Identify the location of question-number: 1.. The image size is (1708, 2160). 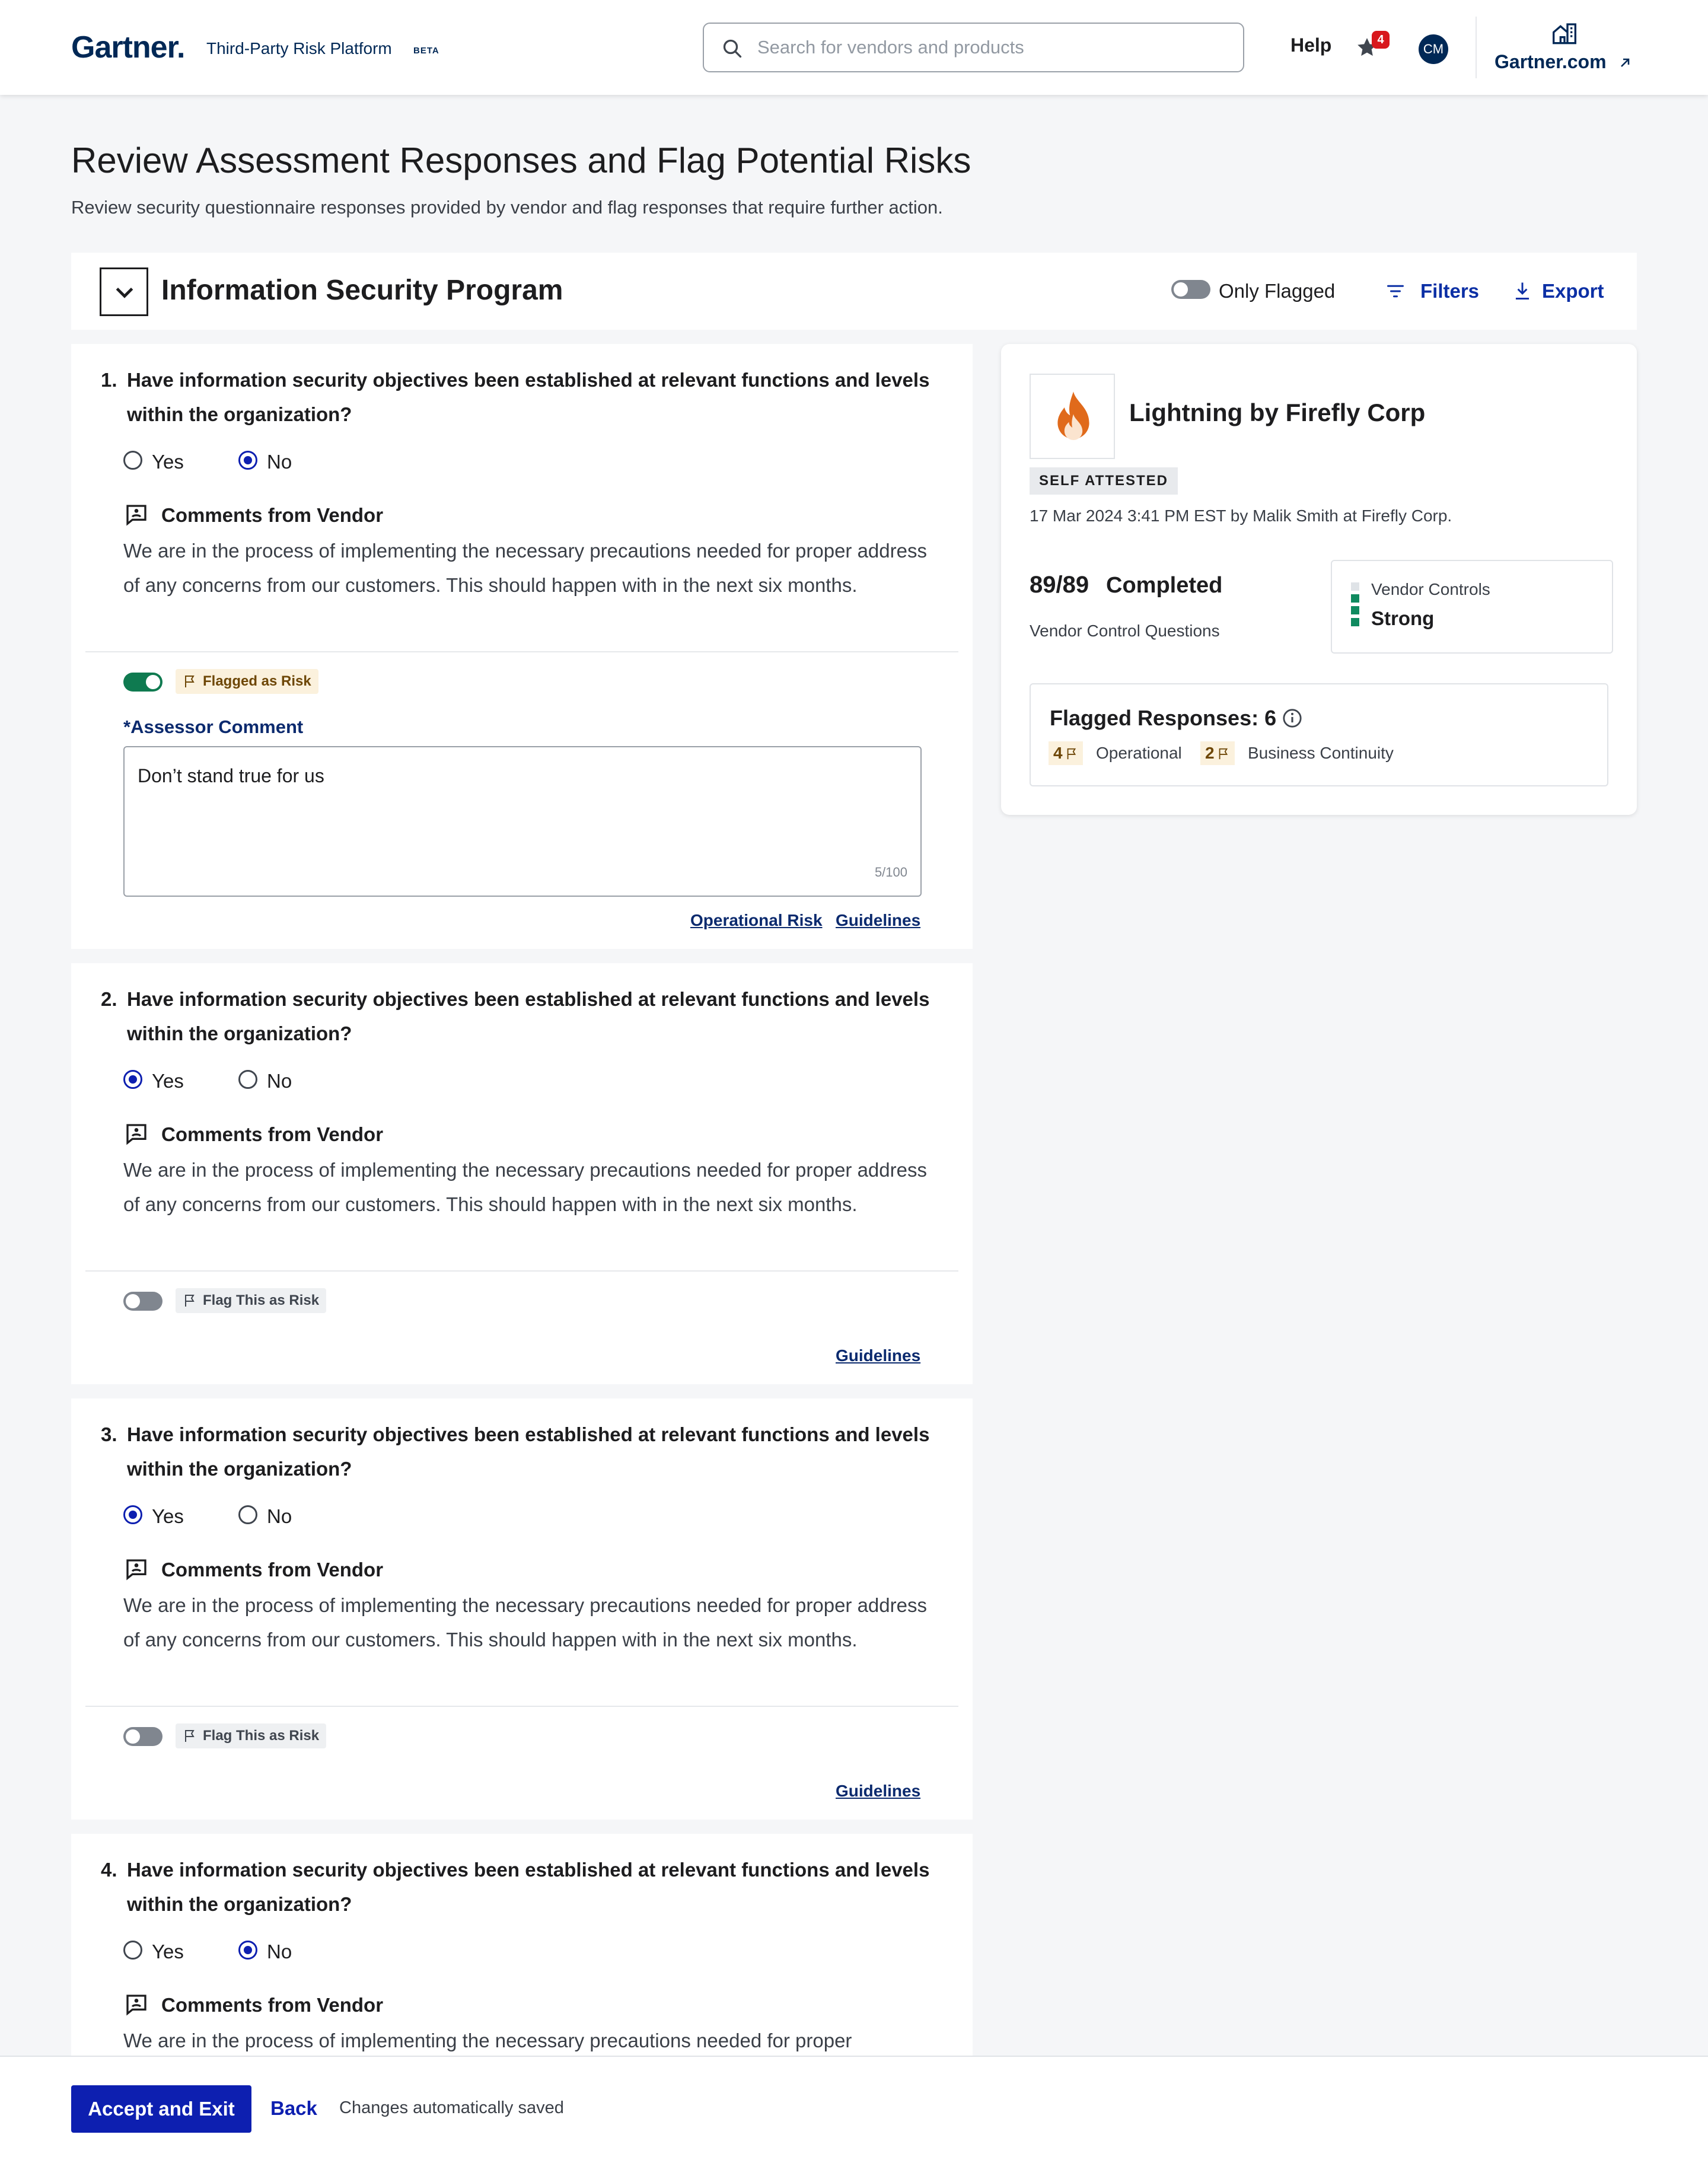
(109, 380).